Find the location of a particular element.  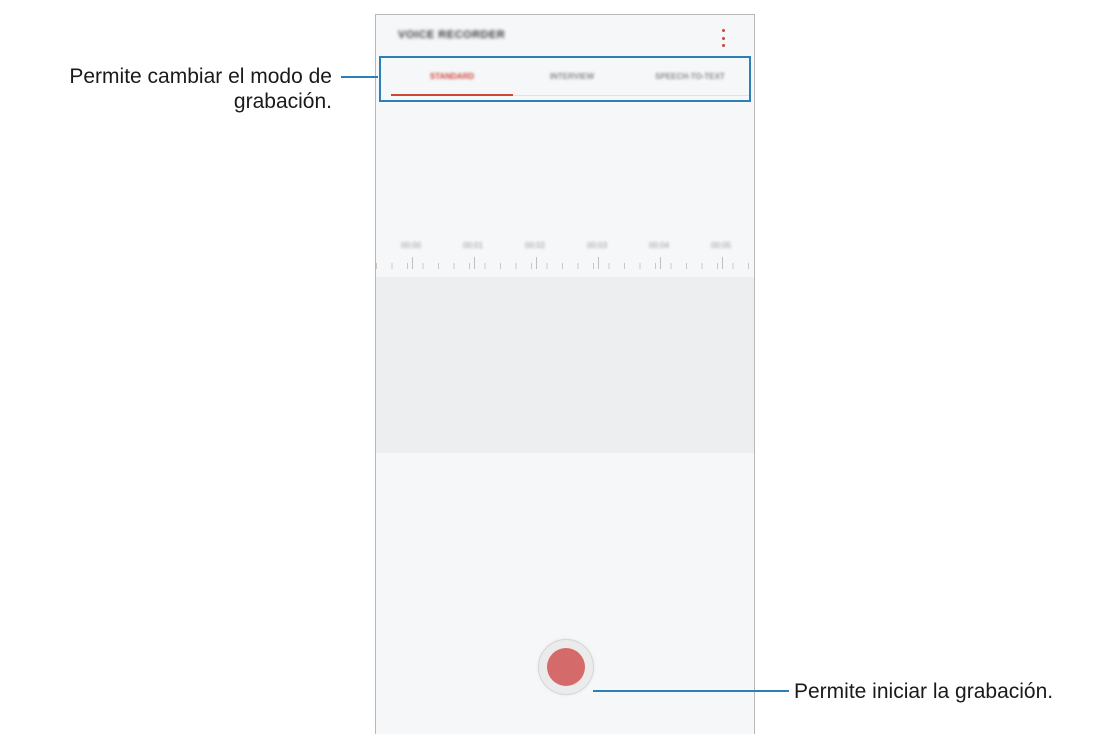

record-icon is located at coordinates (566, 667).